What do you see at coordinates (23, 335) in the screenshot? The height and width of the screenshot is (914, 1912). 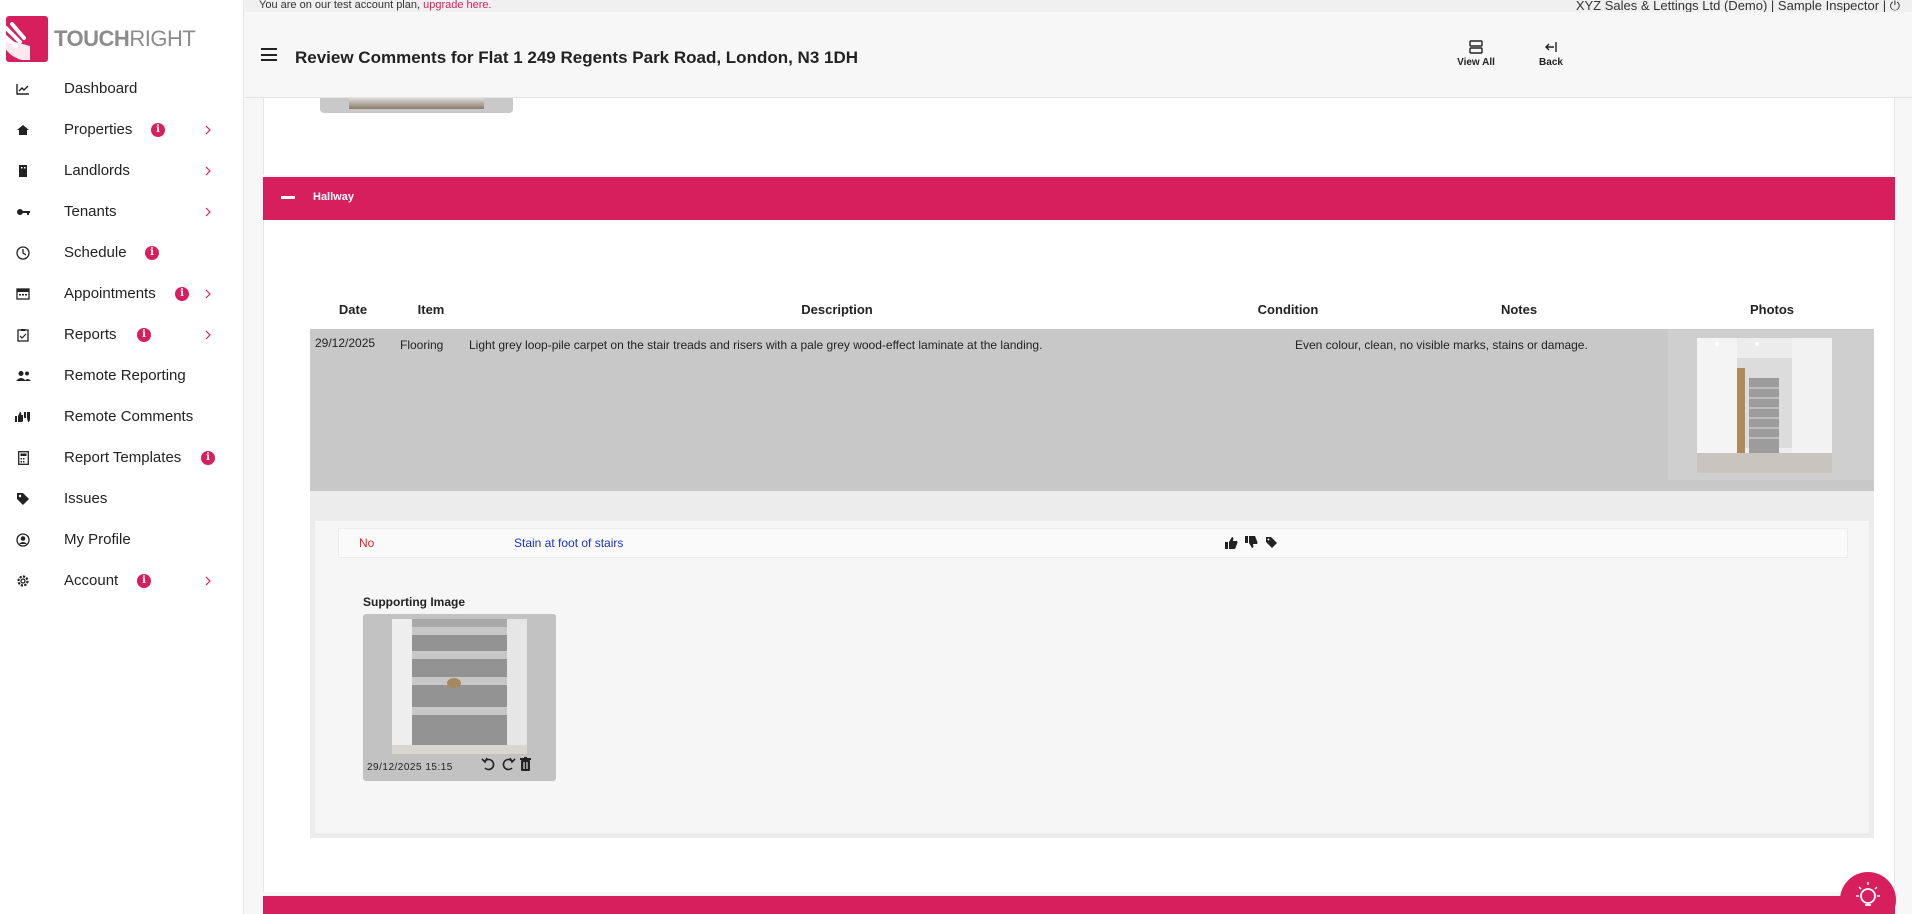 I see `clipboard-icon` at bounding box center [23, 335].